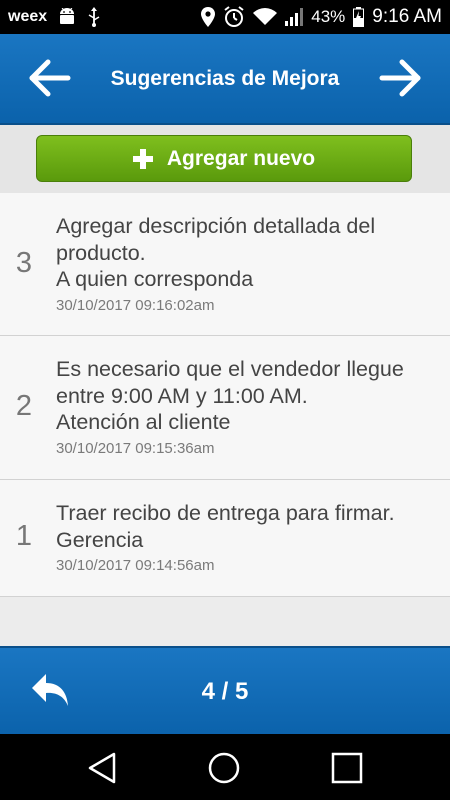  I want to click on system-nav-bar, so click(225, 767).